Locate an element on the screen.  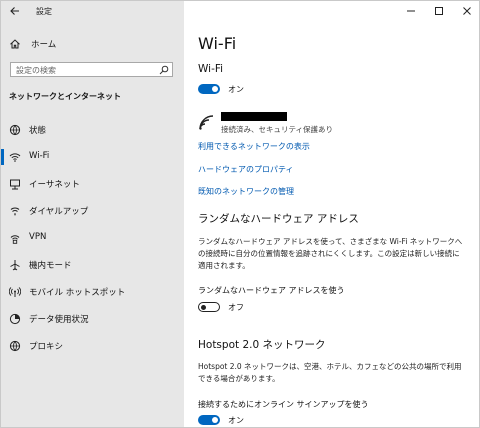
random-hw-toggle-label: ランダムなハードウェア アドレスを使う is located at coordinates (271, 290).